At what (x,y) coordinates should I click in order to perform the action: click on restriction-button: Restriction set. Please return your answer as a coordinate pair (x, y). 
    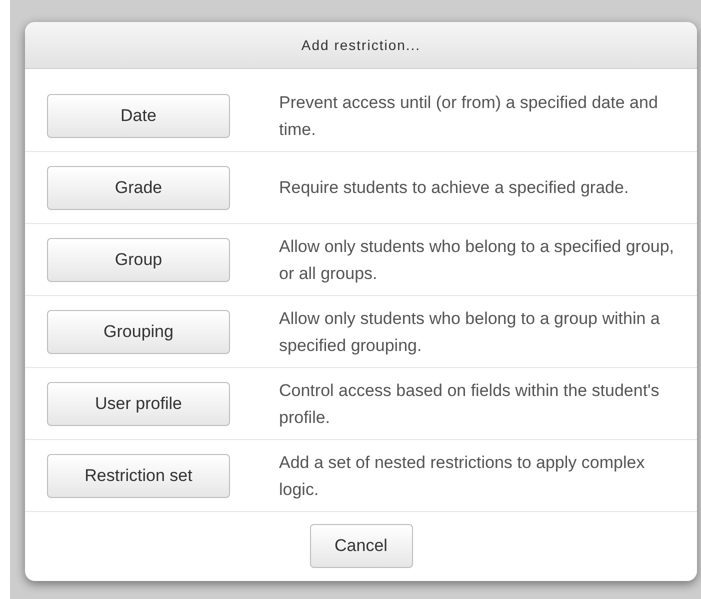
    Looking at the image, I should click on (138, 476).